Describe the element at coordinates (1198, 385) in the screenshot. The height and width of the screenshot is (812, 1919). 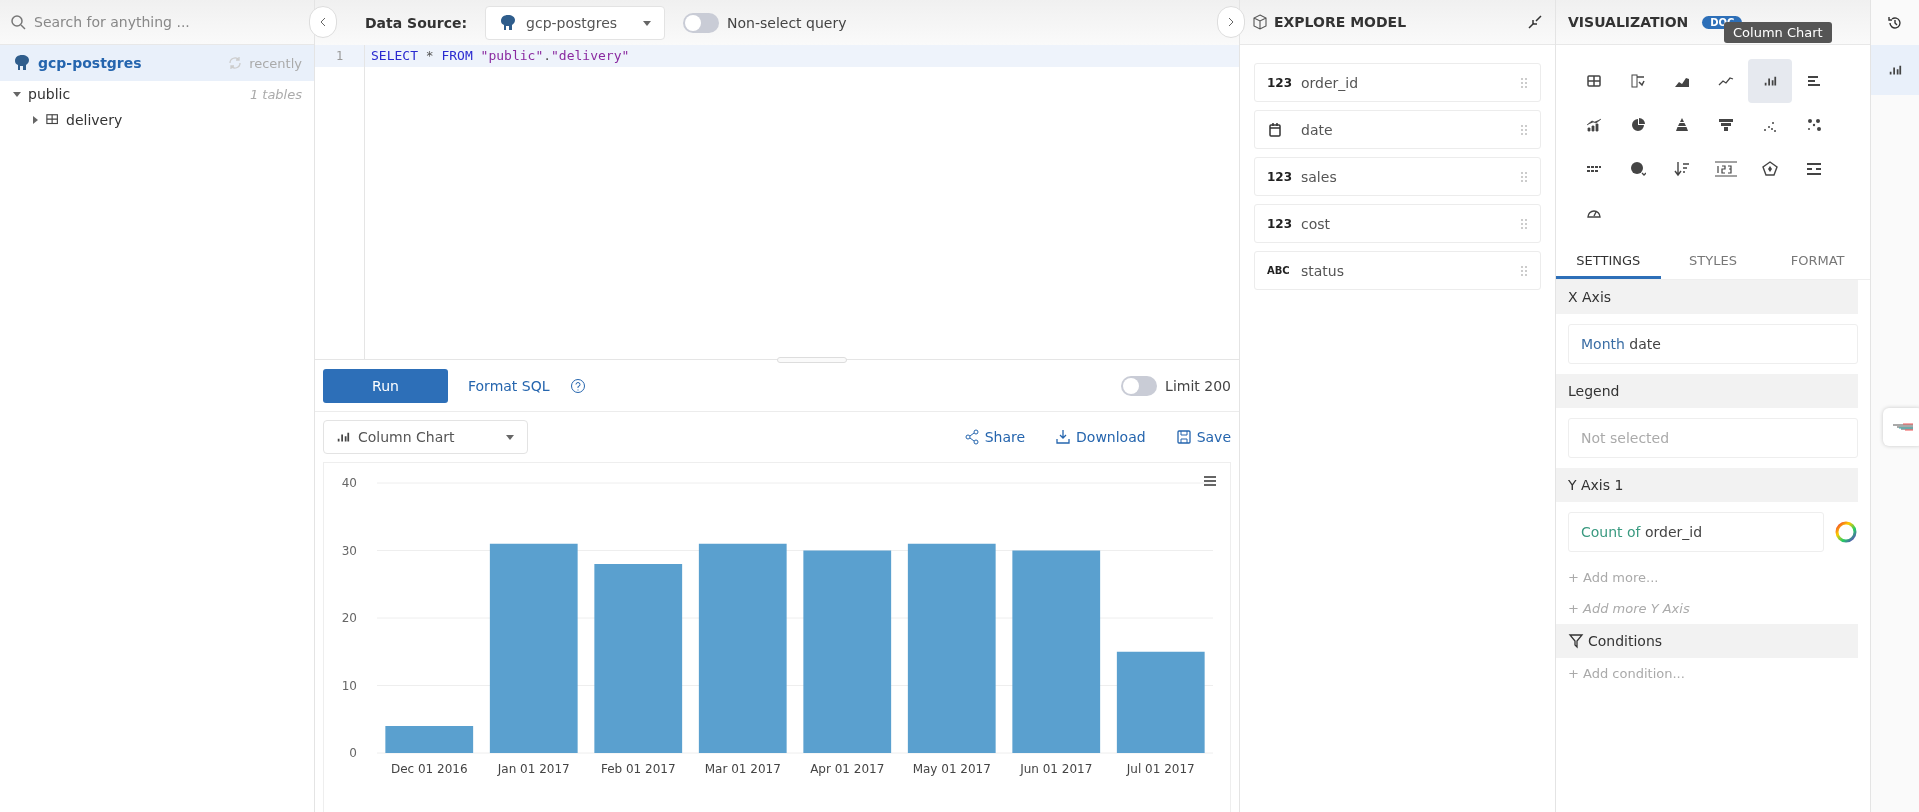
I see `toggle-label: Limit 200` at that location.